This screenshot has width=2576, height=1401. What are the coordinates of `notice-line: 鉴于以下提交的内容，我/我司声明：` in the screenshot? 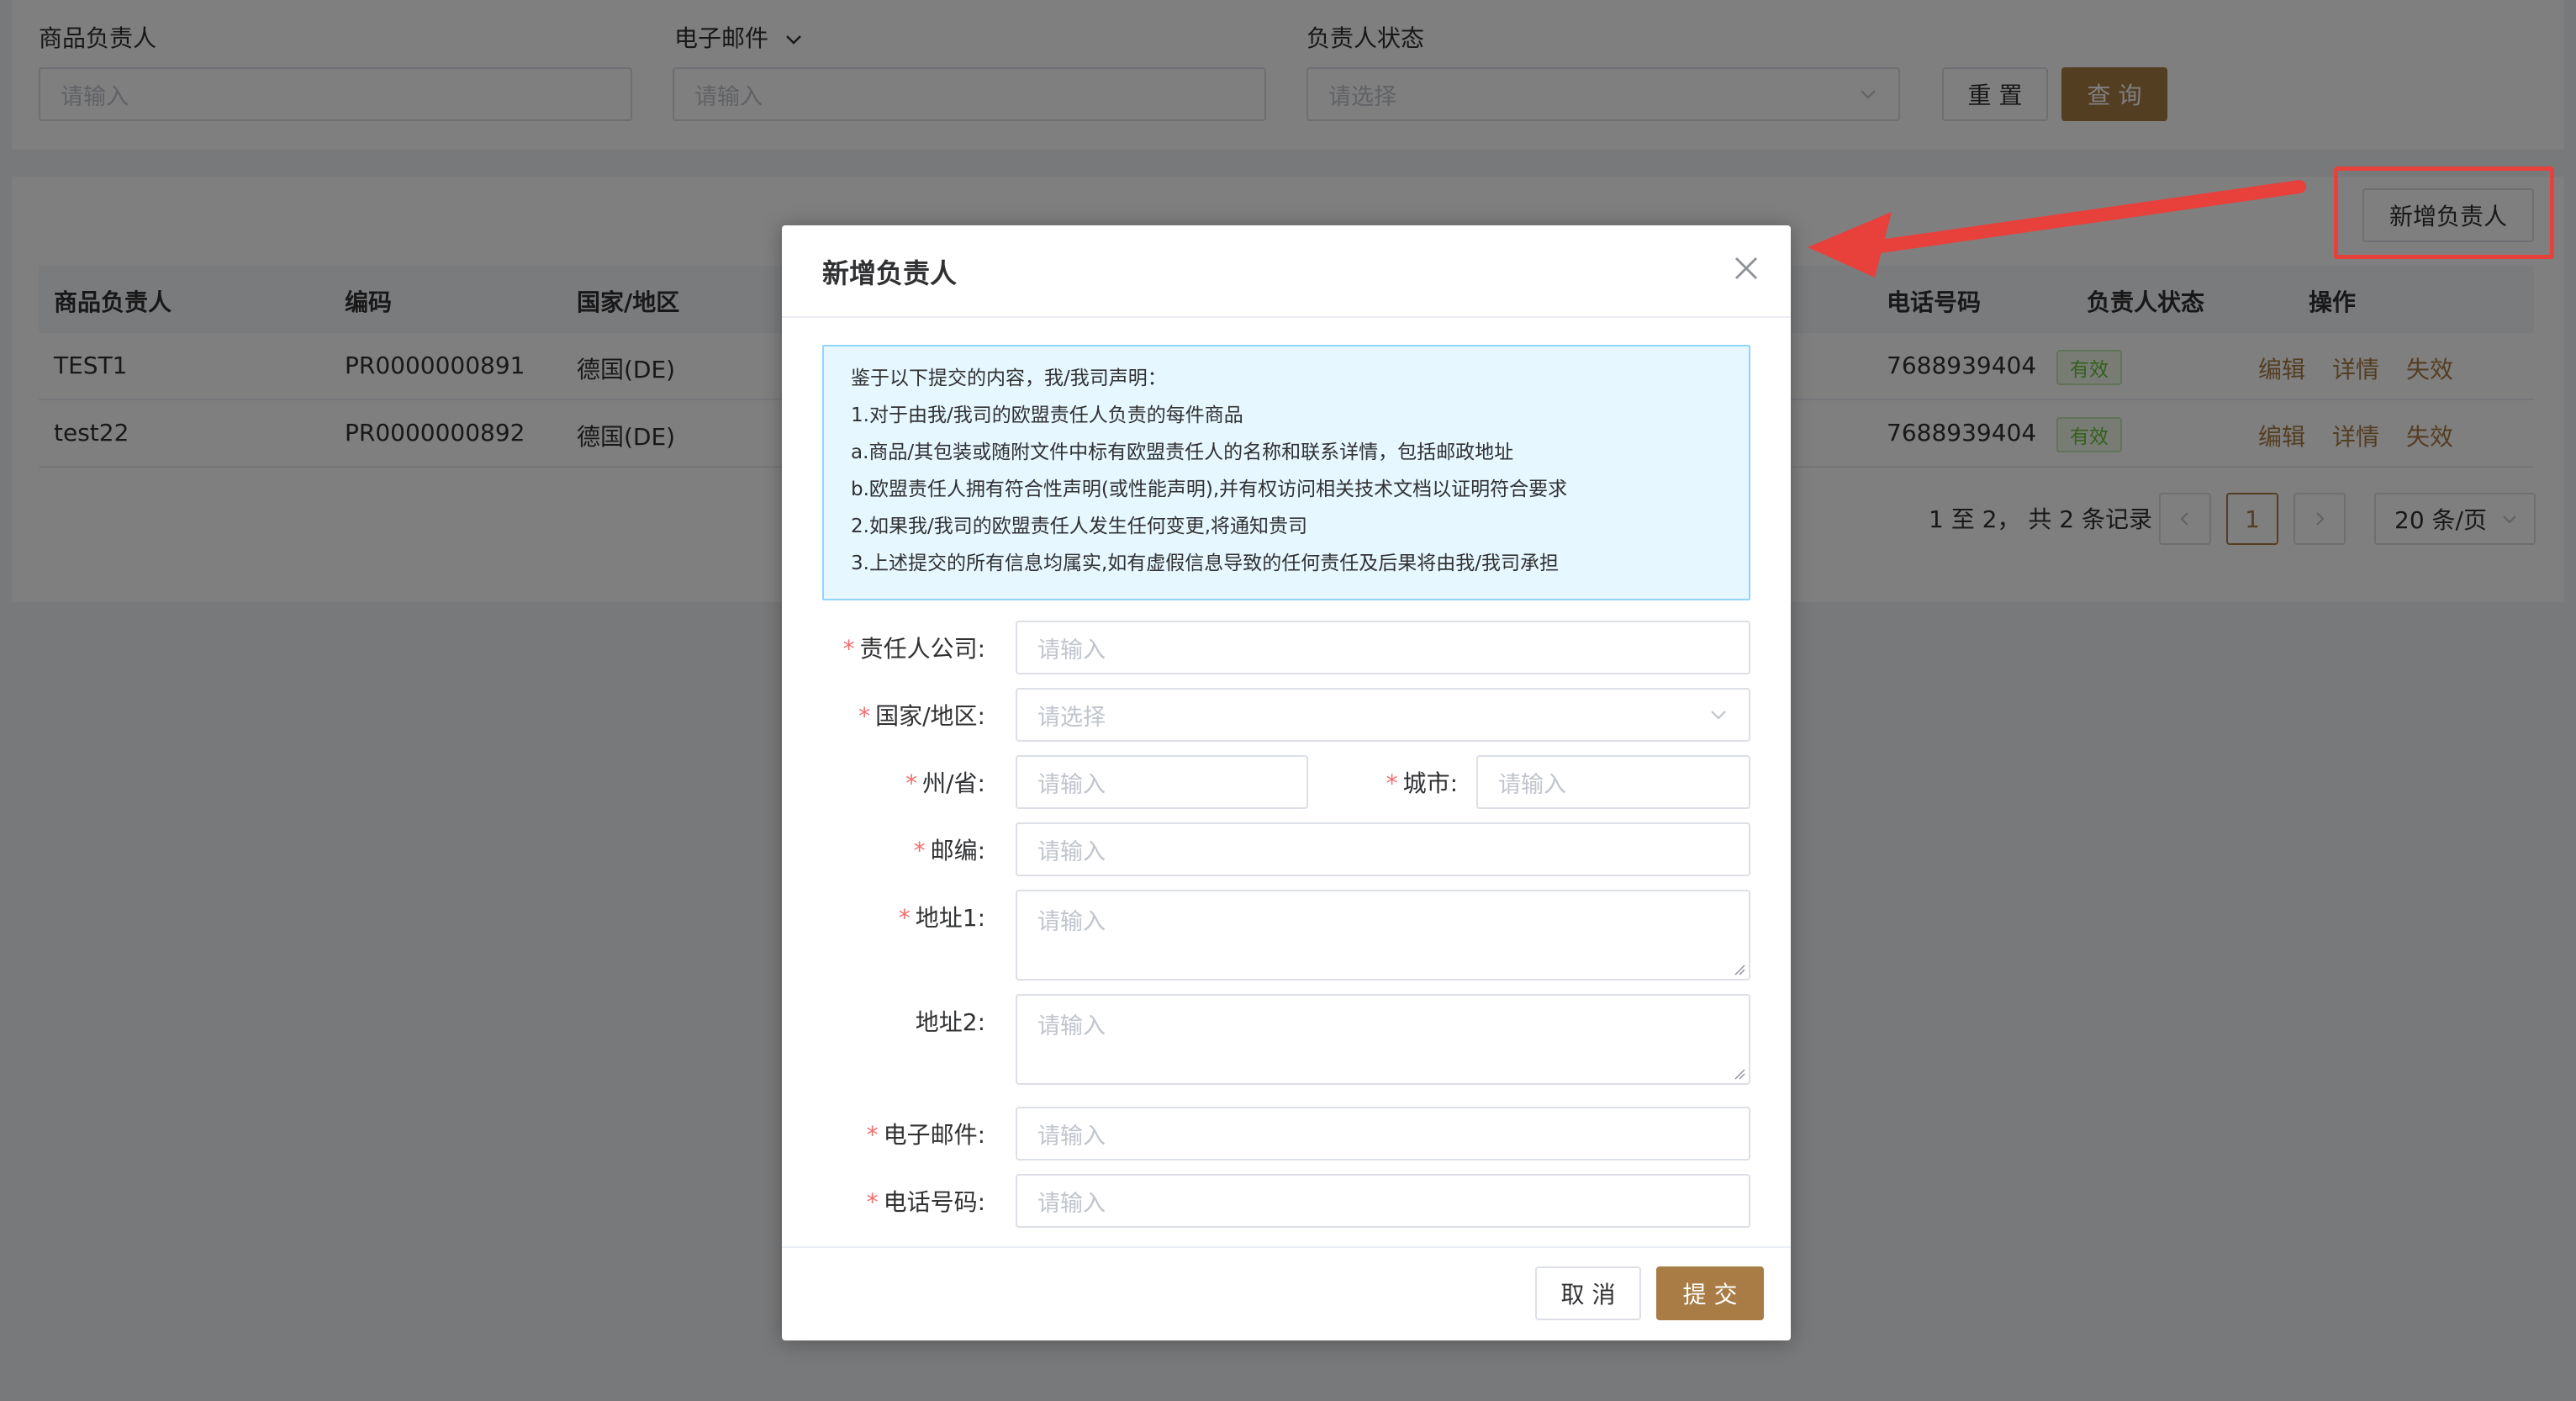 It's located at (1009, 378).